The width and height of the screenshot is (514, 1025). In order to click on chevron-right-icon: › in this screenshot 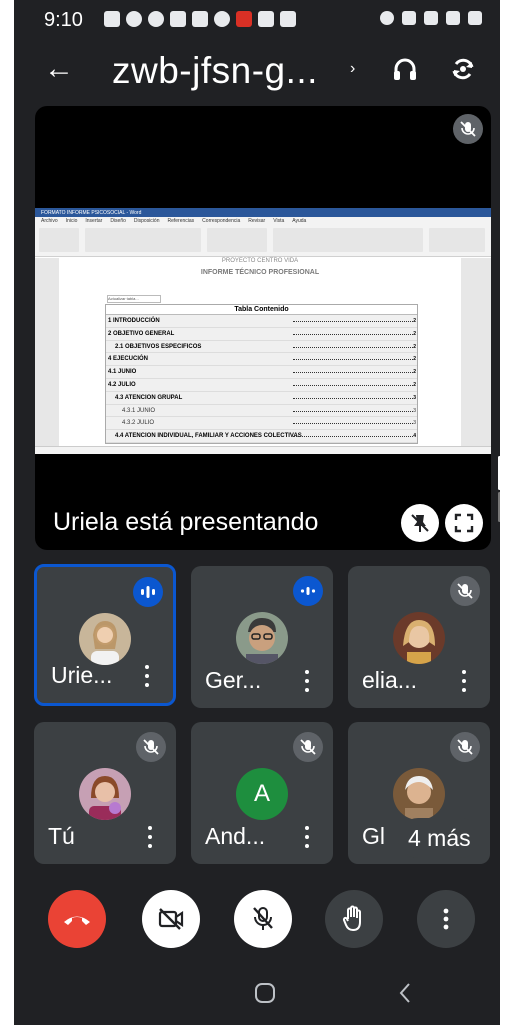, I will do `click(352, 69)`.